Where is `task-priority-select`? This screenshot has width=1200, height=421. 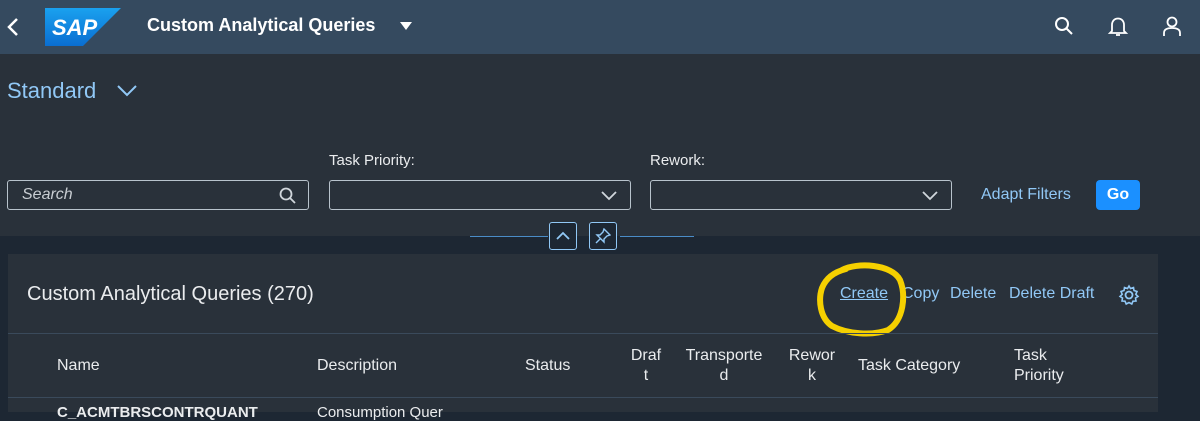 task-priority-select is located at coordinates (480, 195).